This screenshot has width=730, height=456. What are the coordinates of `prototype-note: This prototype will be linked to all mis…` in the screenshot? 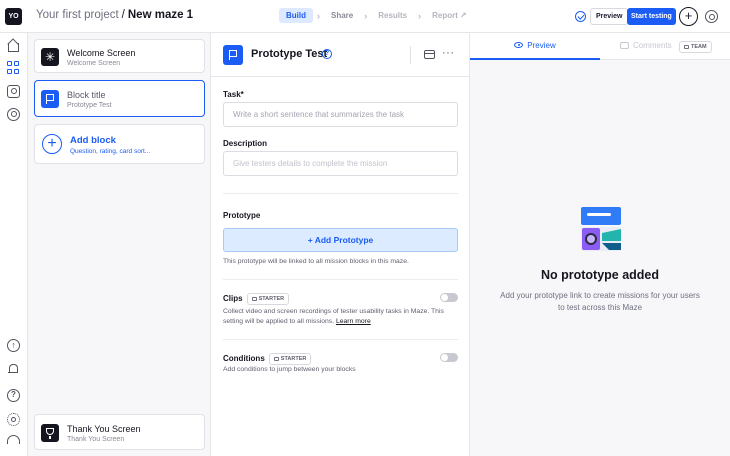 It's located at (316, 261).